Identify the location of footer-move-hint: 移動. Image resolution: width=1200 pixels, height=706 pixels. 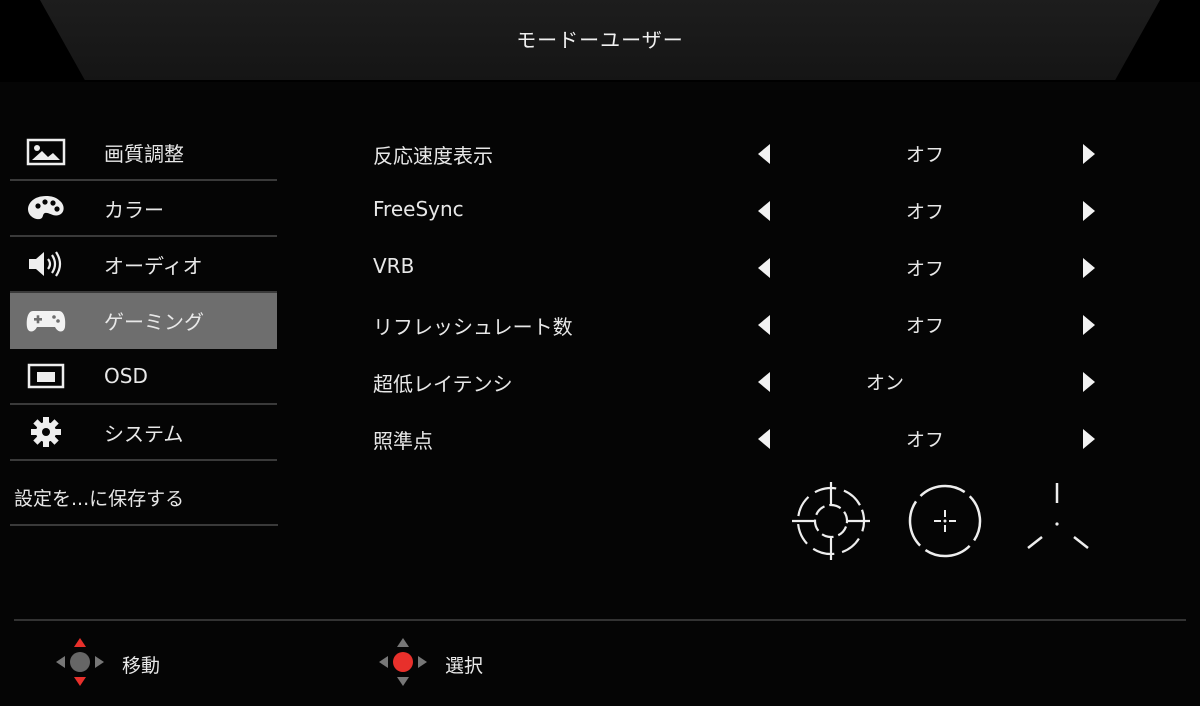
(106, 664).